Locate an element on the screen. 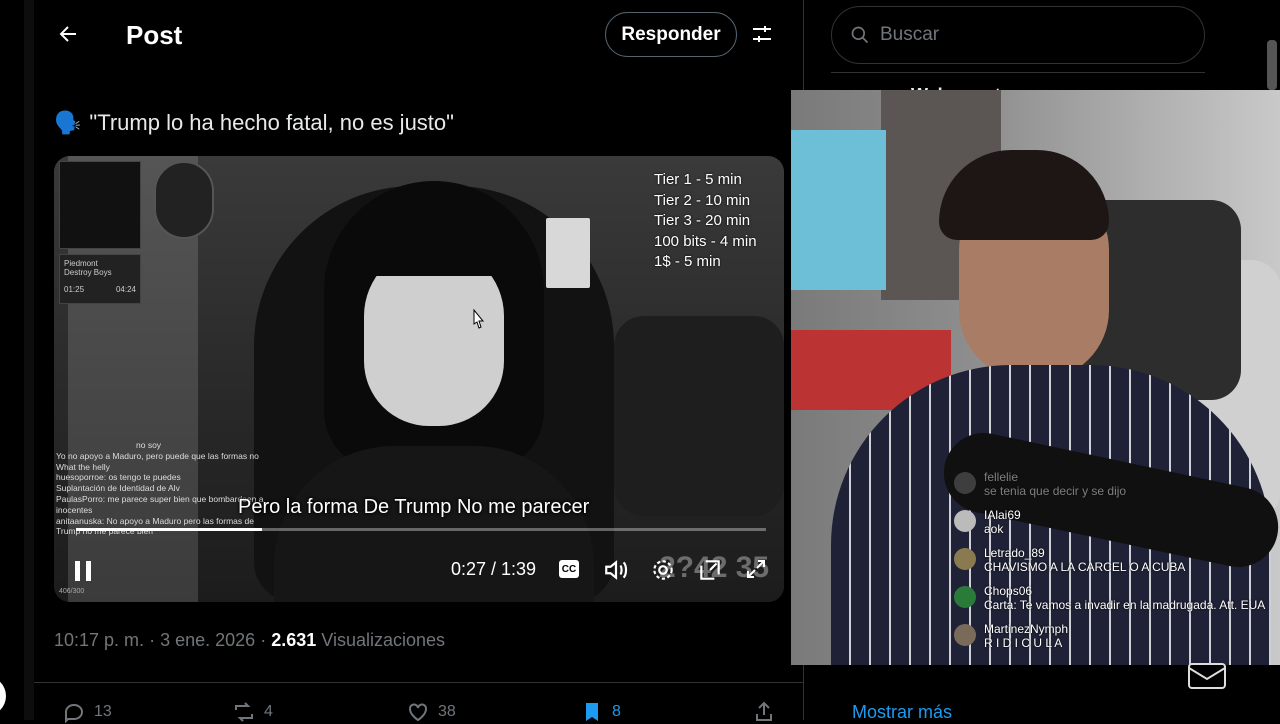 Image resolution: width=1280 pixels, height=724 pixels. video-now-playing: Piedmont Destroy Boys 01:25 04:24 is located at coordinates (100, 279).